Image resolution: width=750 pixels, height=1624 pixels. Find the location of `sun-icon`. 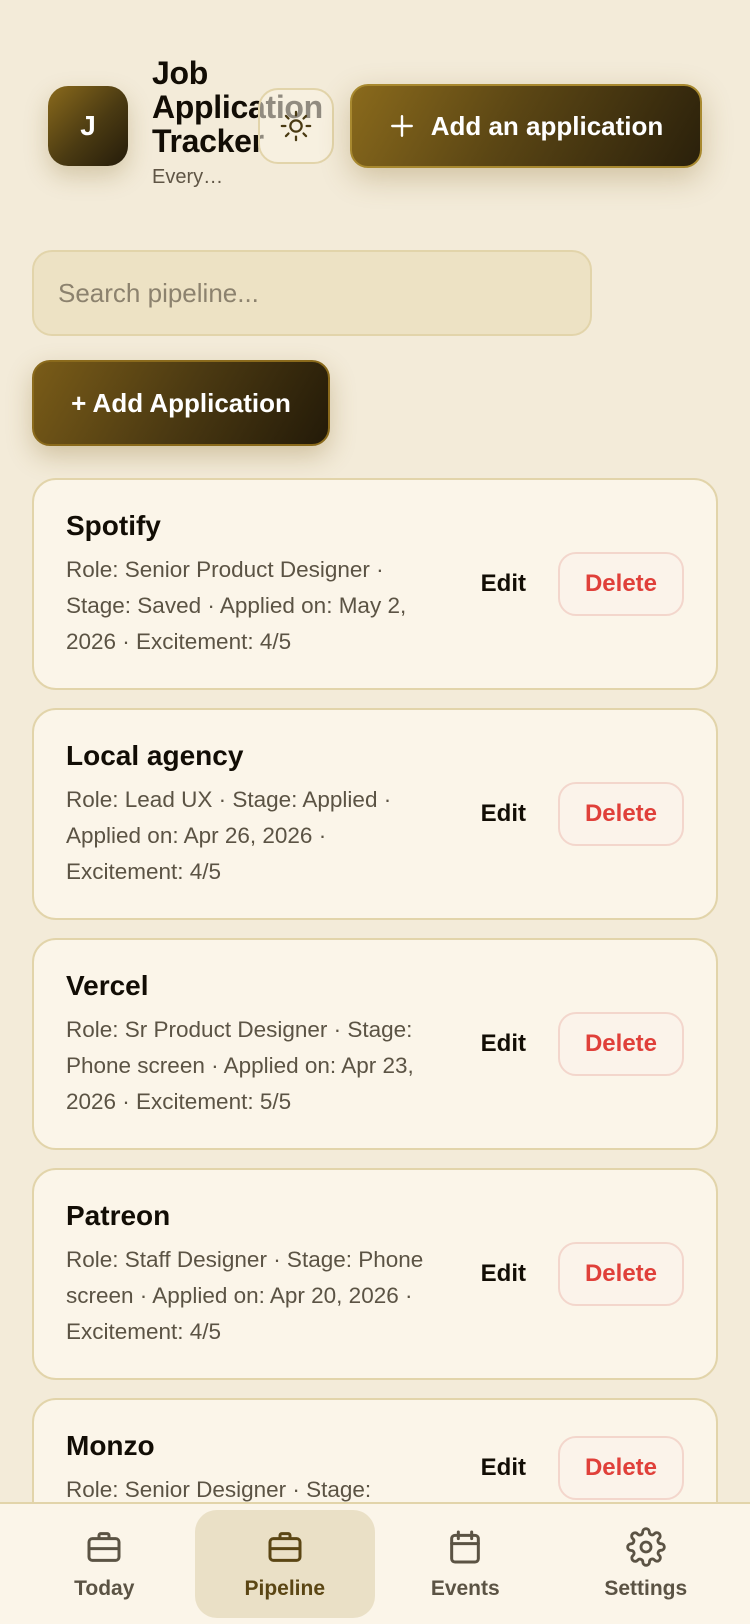

sun-icon is located at coordinates (296, 126).